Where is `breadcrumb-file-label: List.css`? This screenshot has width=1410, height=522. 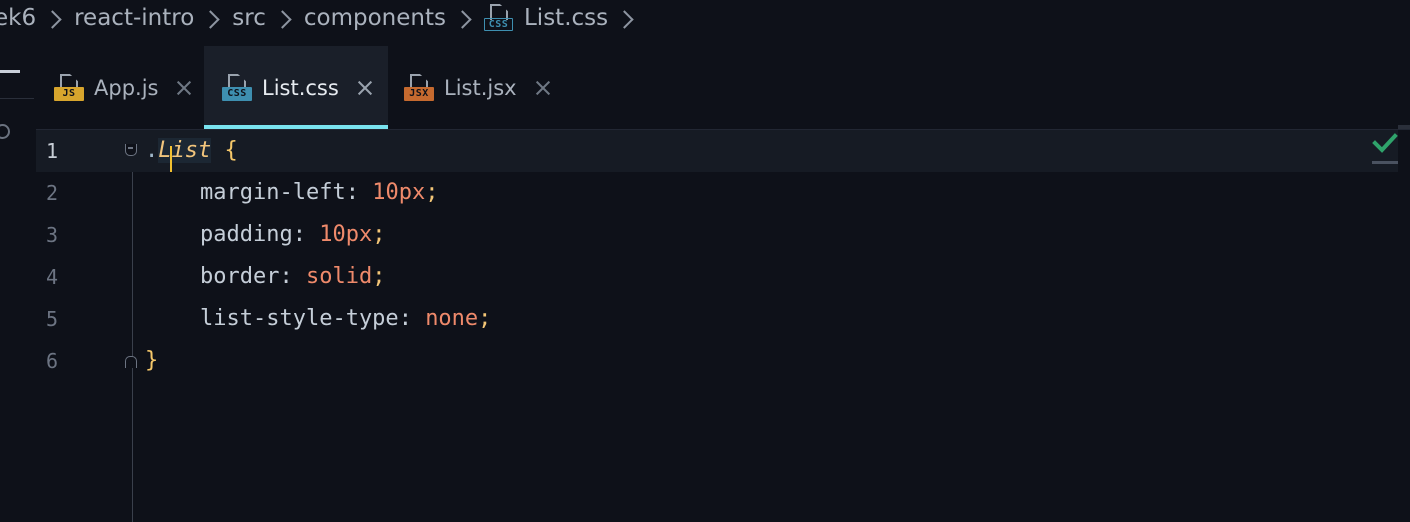
breadcrumb-file-label: List.css is located at coordinates (566, 18).